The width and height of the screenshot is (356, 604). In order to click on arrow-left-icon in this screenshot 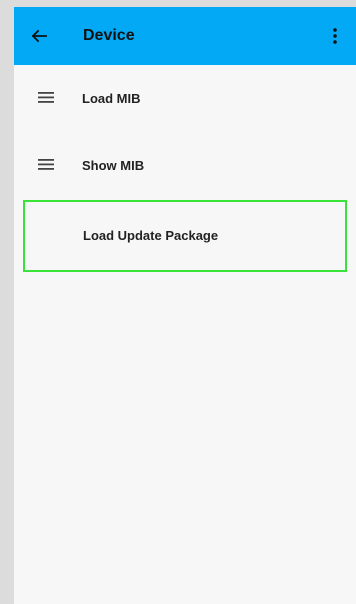, I will do `click(39, 36)`.